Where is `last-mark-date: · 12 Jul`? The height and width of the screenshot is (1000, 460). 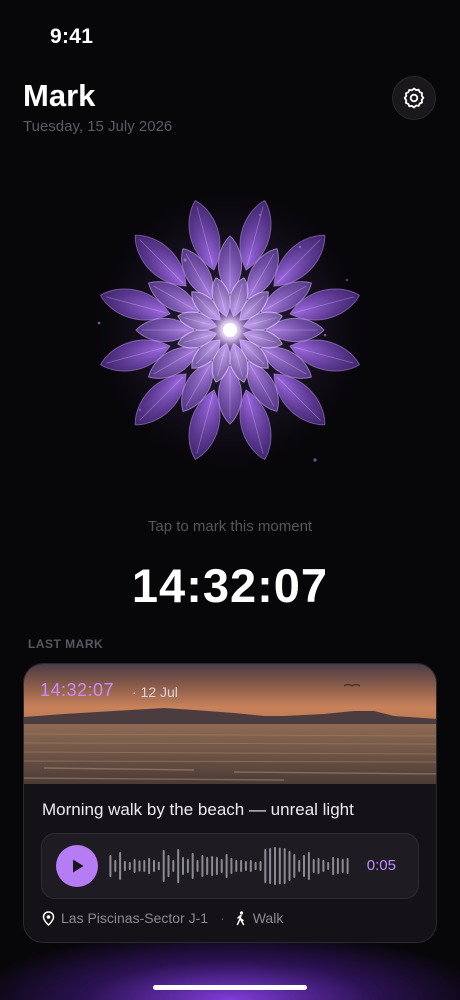
last-mark-date: · 12 Jul is located at coordinates (155, 692).